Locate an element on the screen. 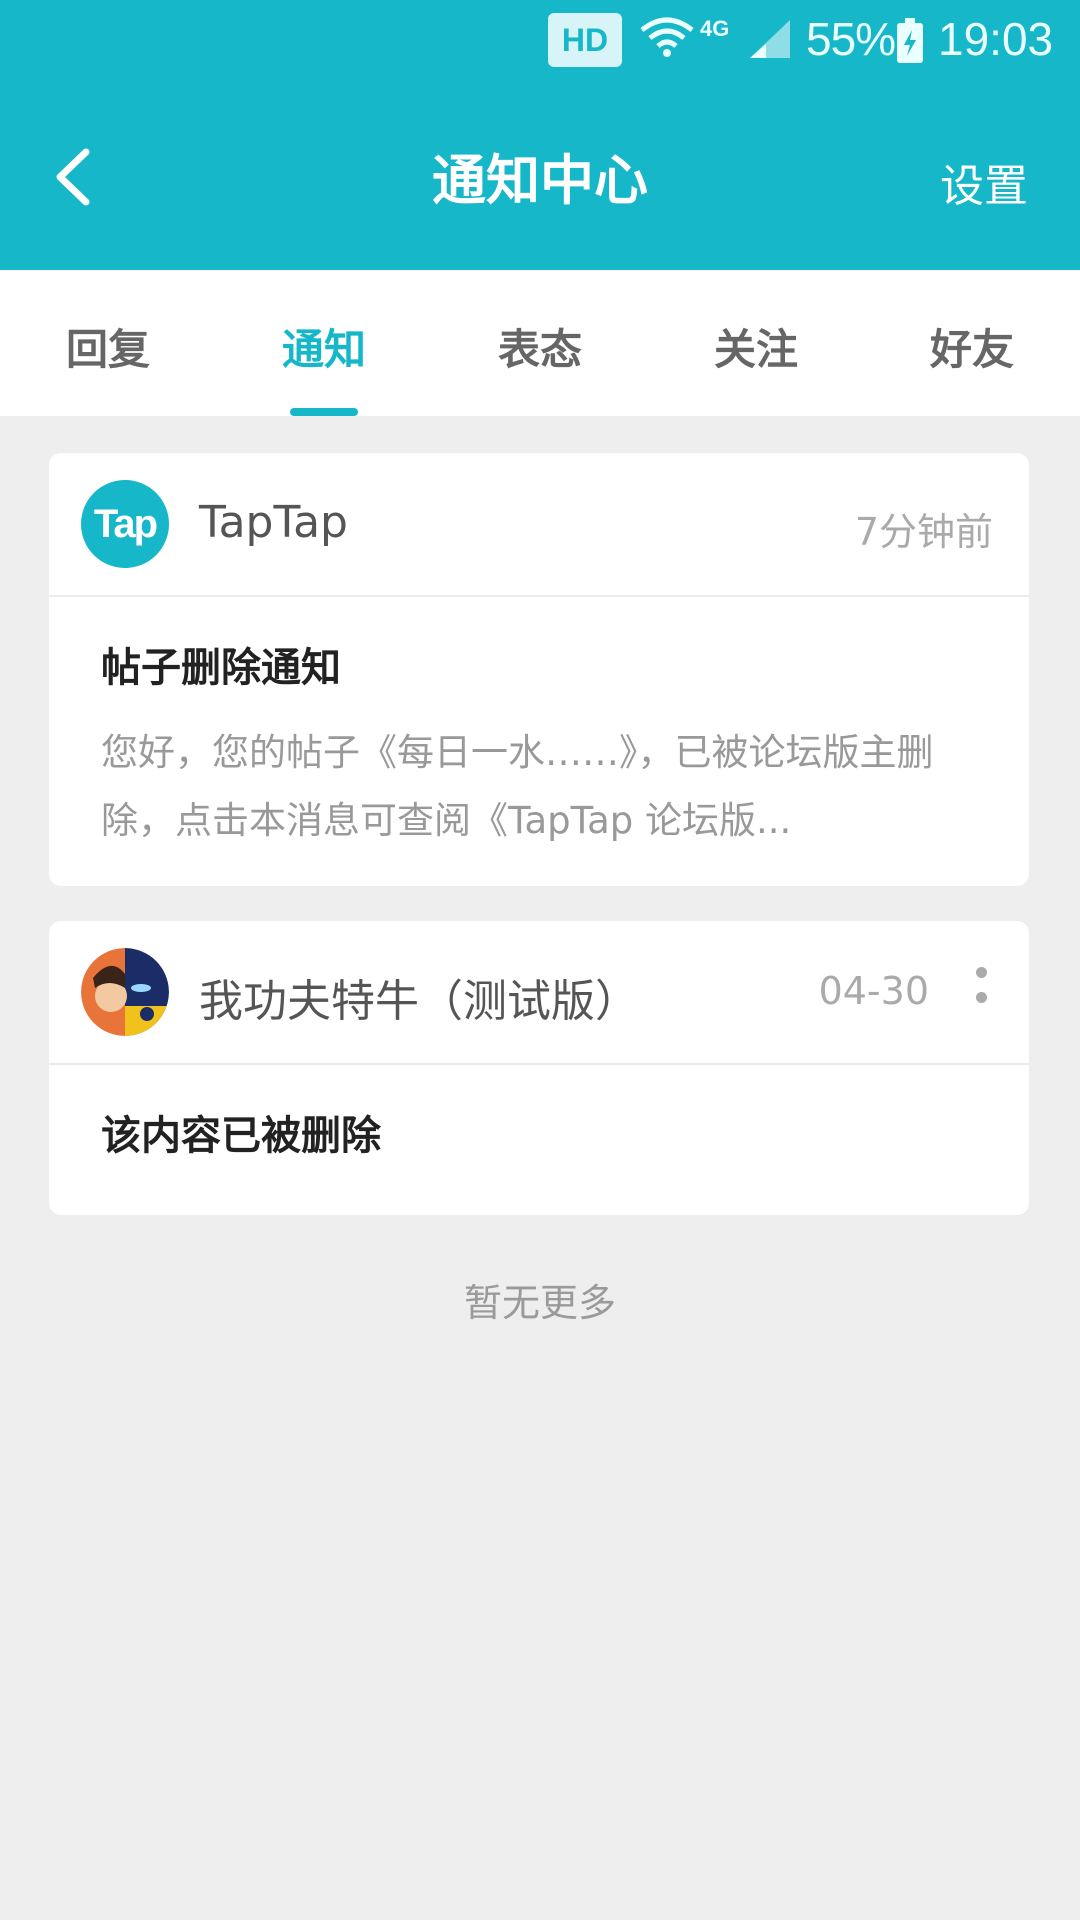 This screenshot has height=1920, width=1080. notification-time: 7分钟前 is located at coordinates (923, 532).